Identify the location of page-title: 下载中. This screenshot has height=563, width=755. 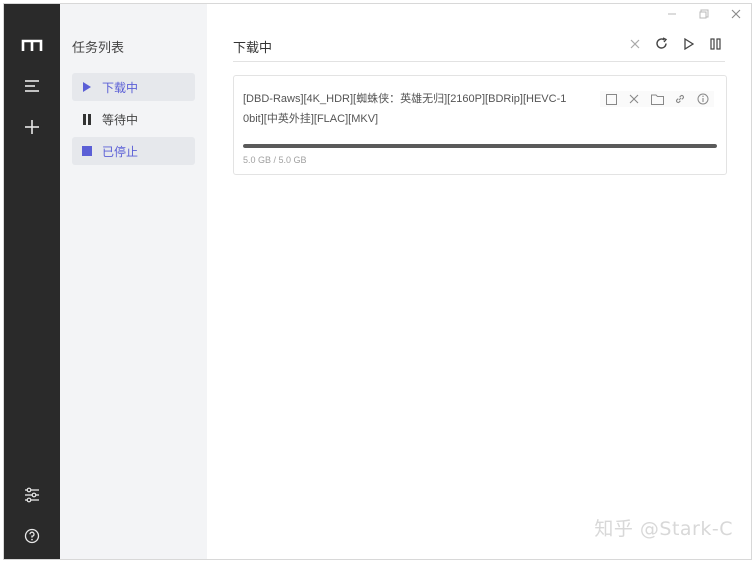
(253, 47).